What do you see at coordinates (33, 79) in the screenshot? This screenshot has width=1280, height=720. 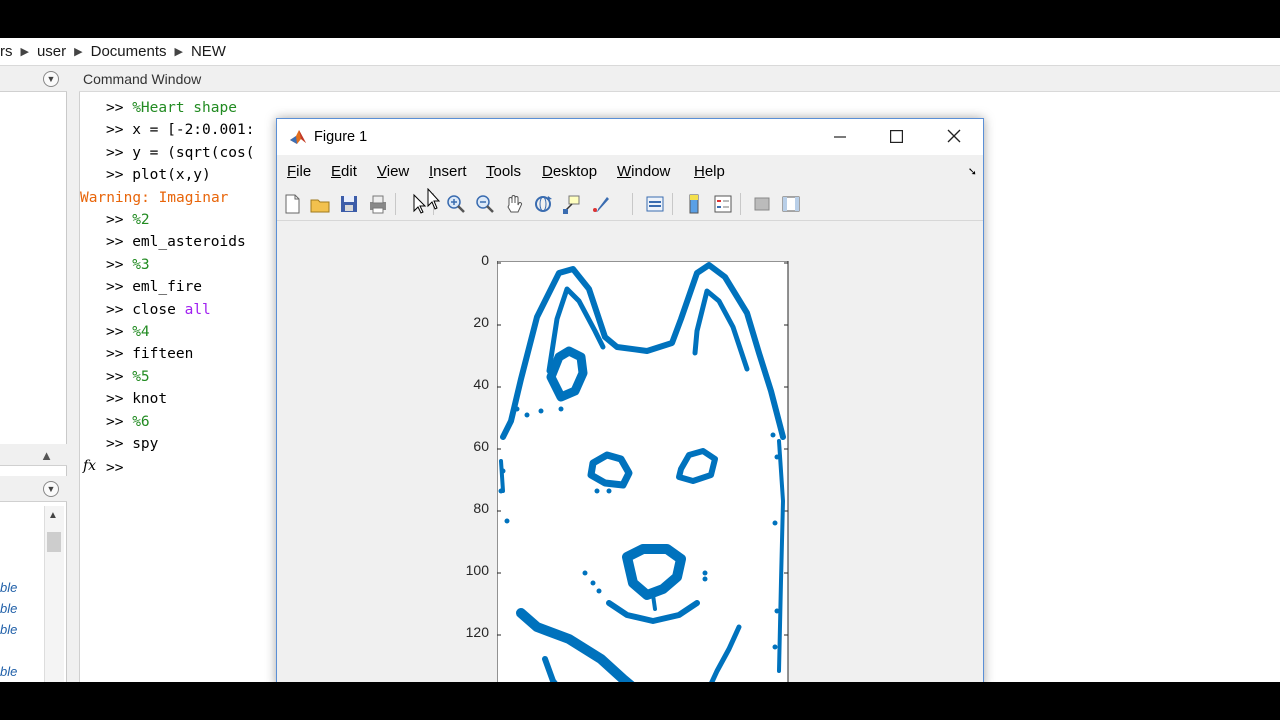 I see `current-folder-panel-header: ▼` at bounding box center [33, 79].